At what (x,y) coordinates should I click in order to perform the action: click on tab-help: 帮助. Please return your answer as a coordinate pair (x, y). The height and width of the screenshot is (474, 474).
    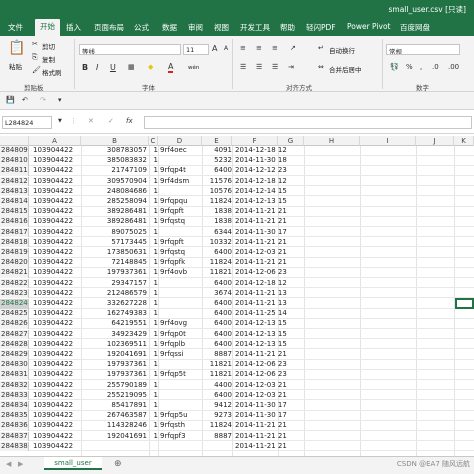
    Looking at the image, I should click on (287, 27).